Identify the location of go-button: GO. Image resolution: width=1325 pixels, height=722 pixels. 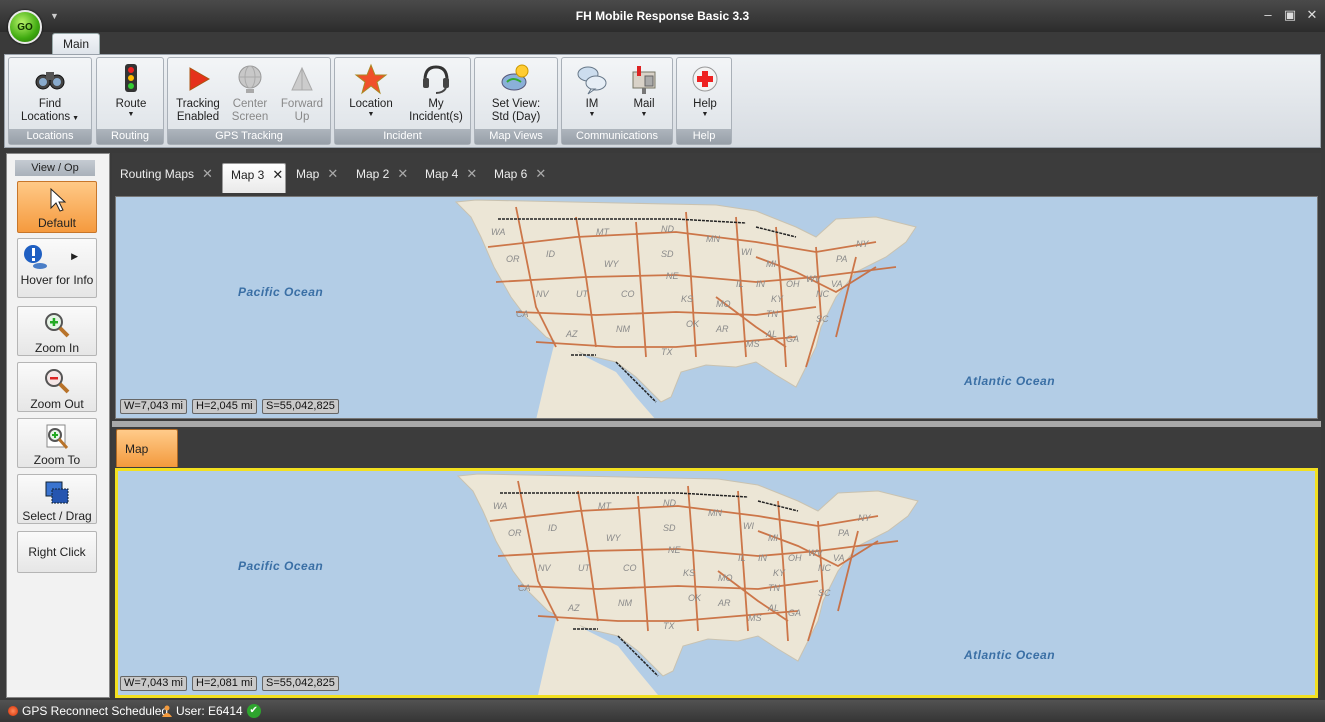
(25, 27).